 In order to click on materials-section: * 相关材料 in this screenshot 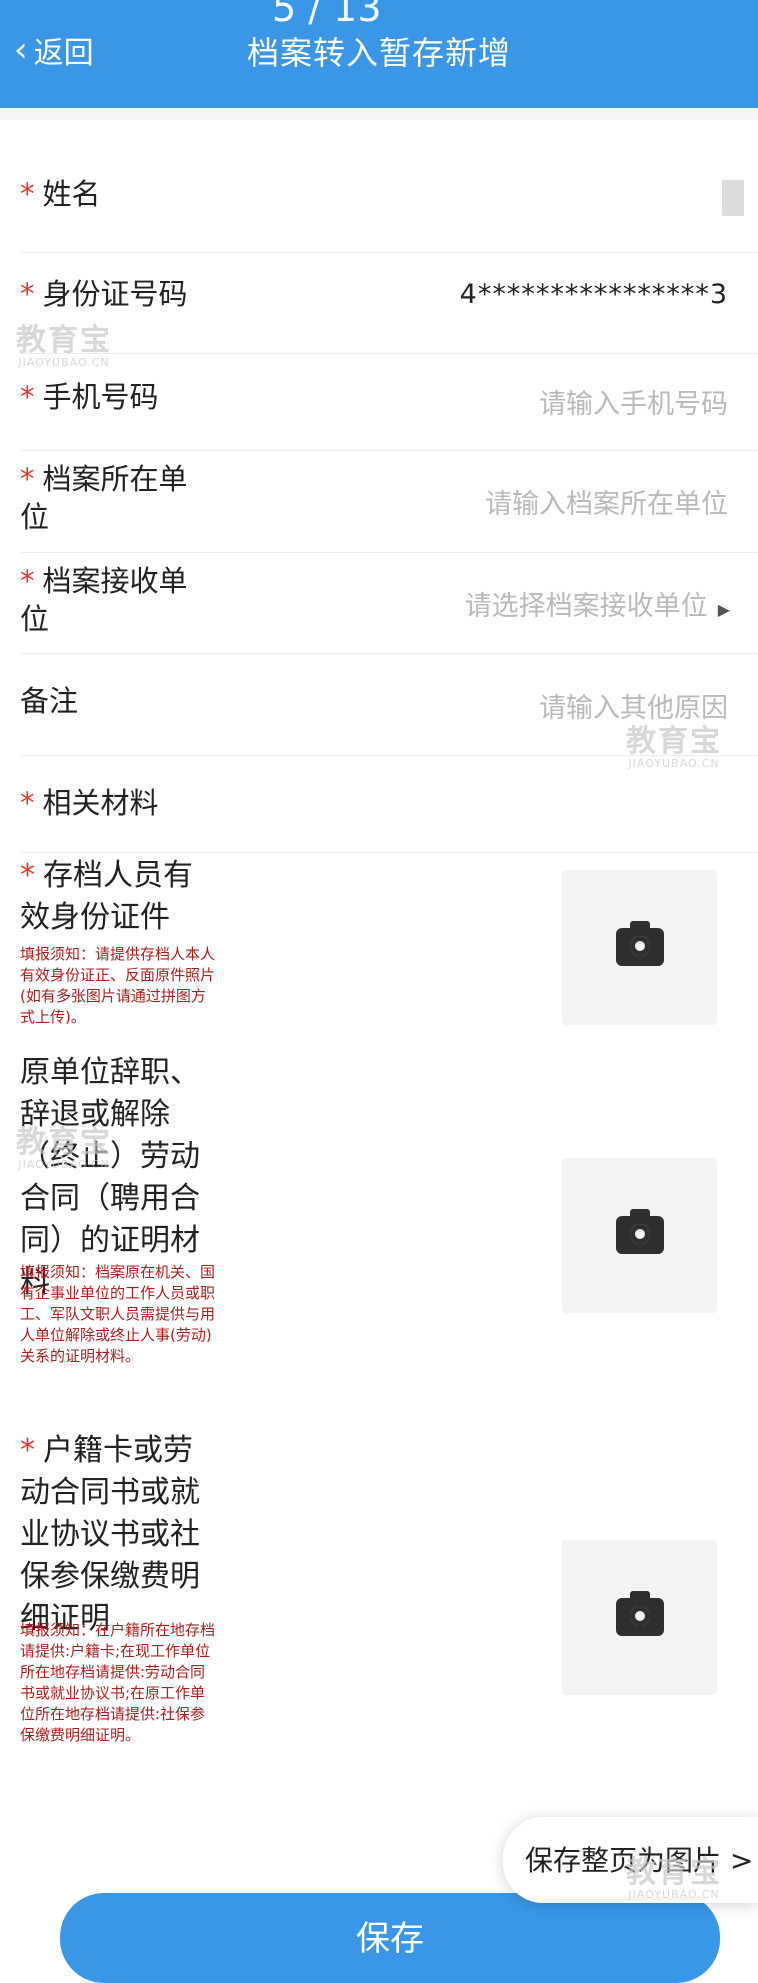, I will do `click(379, 809)`.